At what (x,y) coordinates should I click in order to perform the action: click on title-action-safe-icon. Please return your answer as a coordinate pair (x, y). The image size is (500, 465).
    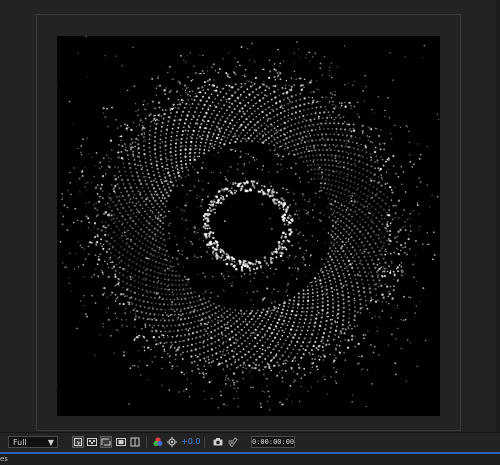
    Looking at the image, I should click on (121, 442).